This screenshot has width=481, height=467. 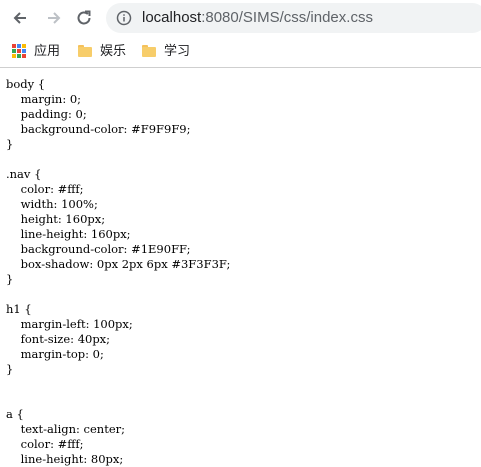 I want to click on bookmark-label: 应用, so click(x=47, y=50).